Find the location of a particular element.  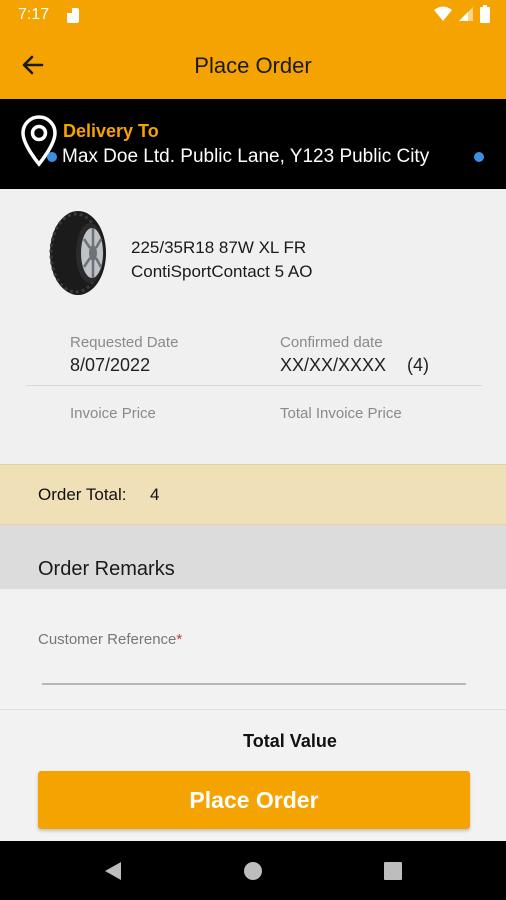

confirmed-date-label: Confirmed date is located at coordinates (331, 342).